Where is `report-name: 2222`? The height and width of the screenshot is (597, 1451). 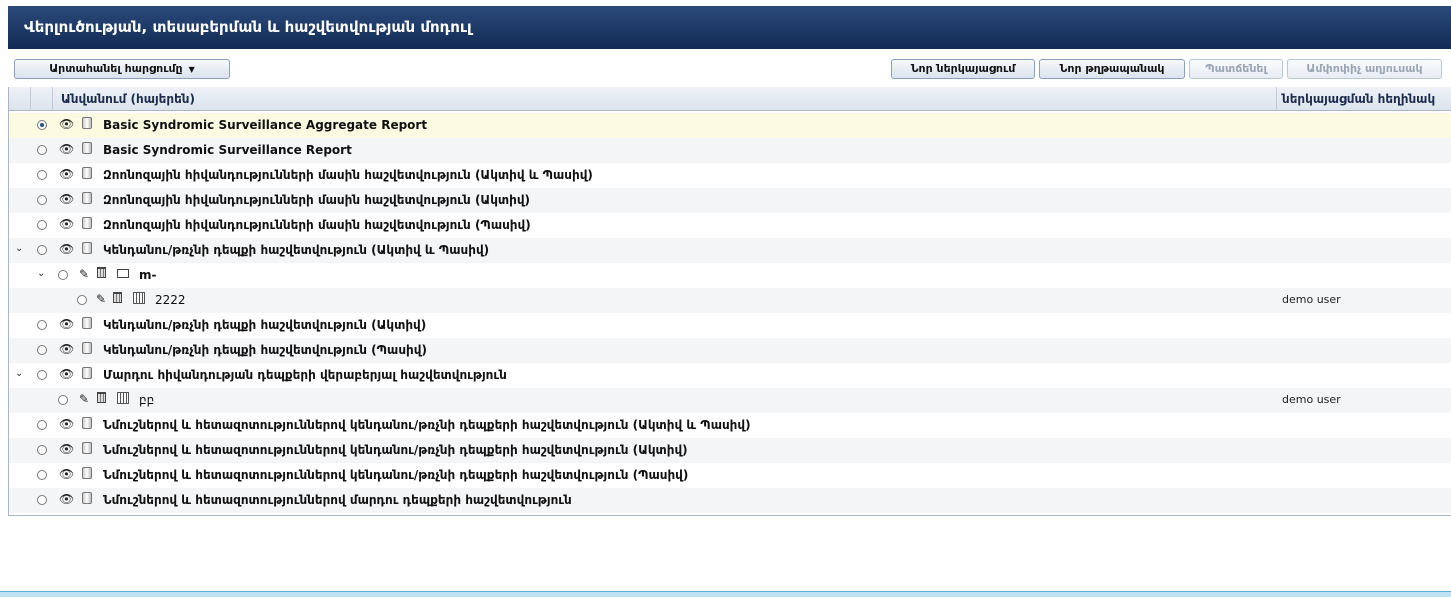
report-name: 2222 is located at coordinates (170, 300).